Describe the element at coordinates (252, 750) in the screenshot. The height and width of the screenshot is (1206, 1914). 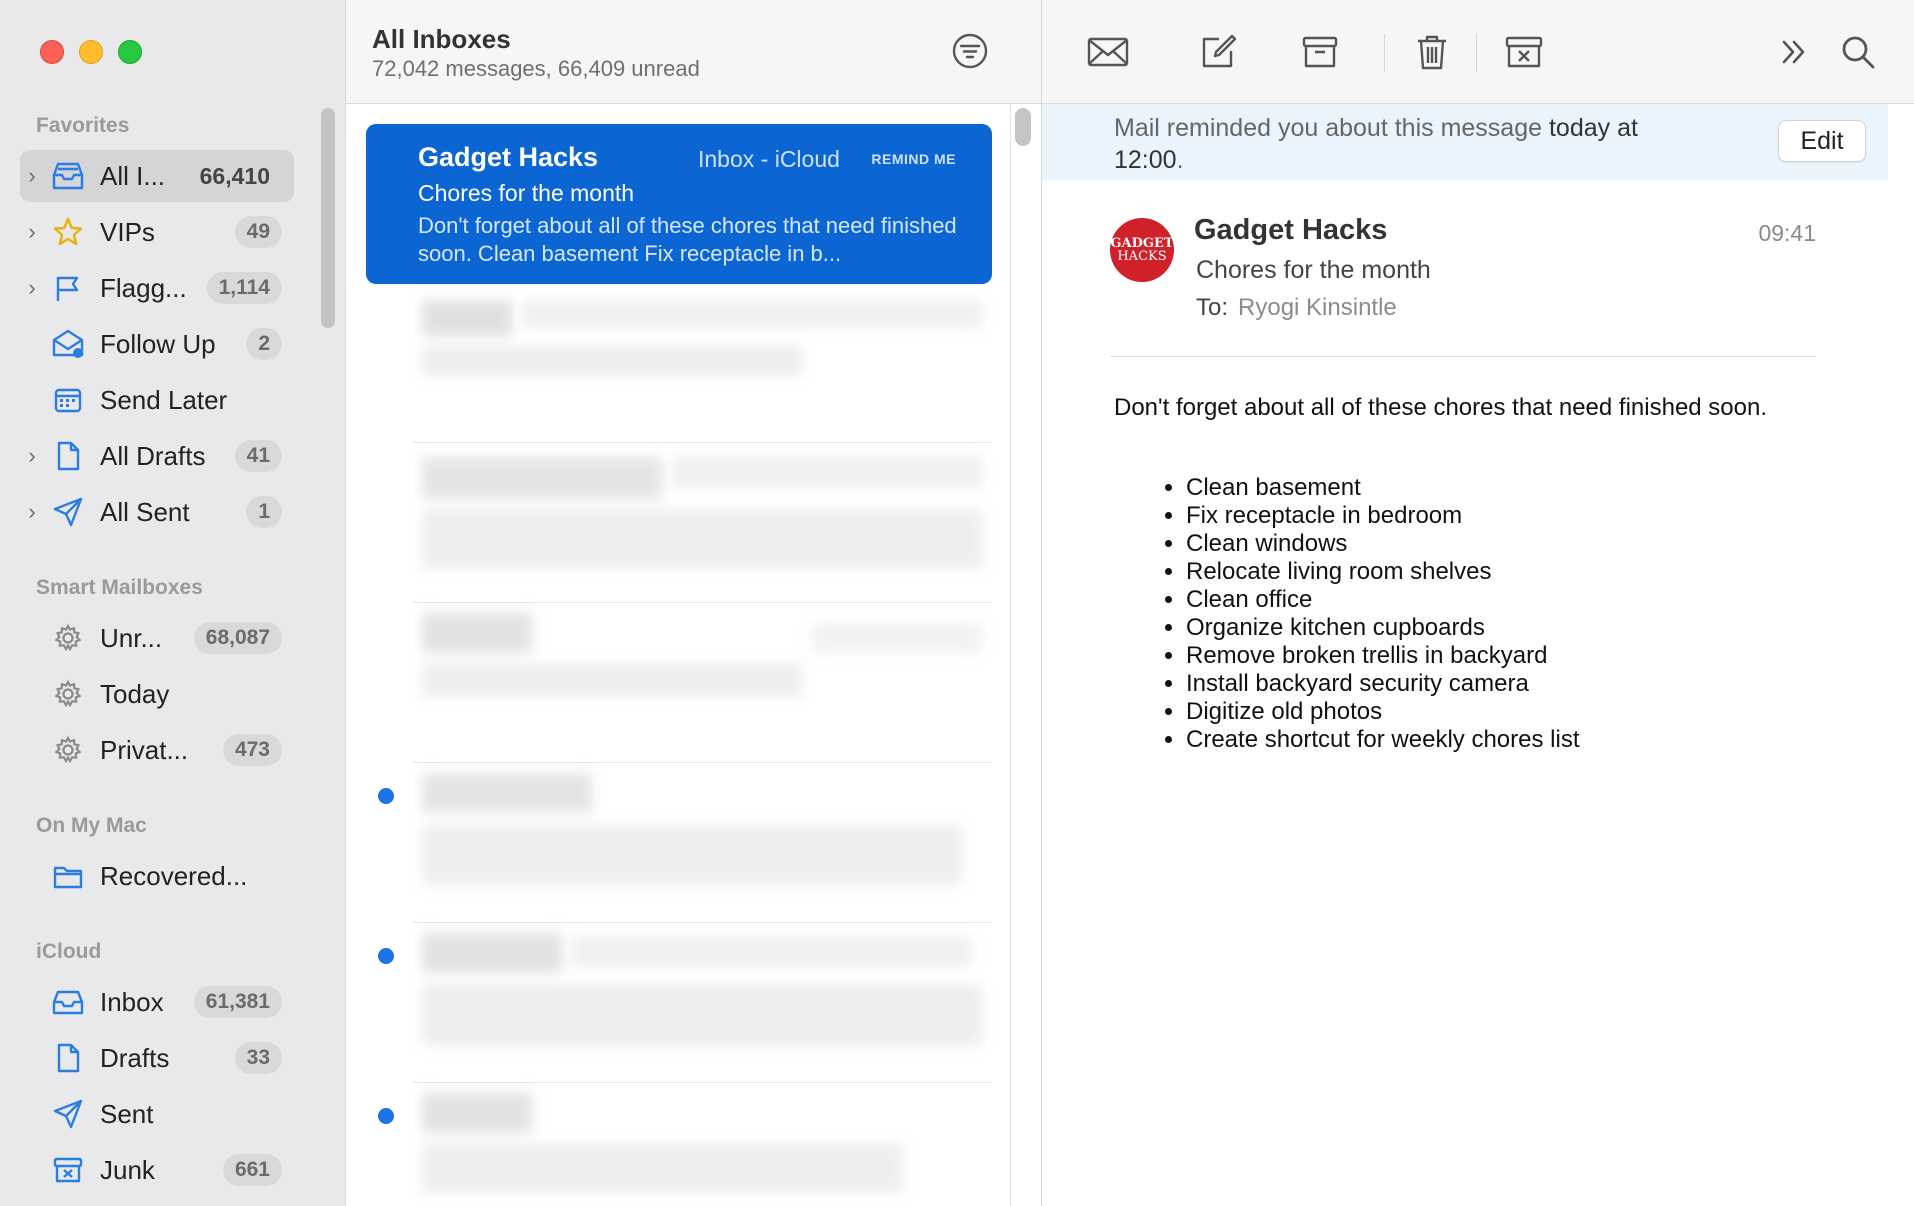
I see `unread-count-badge: 473` at that location.